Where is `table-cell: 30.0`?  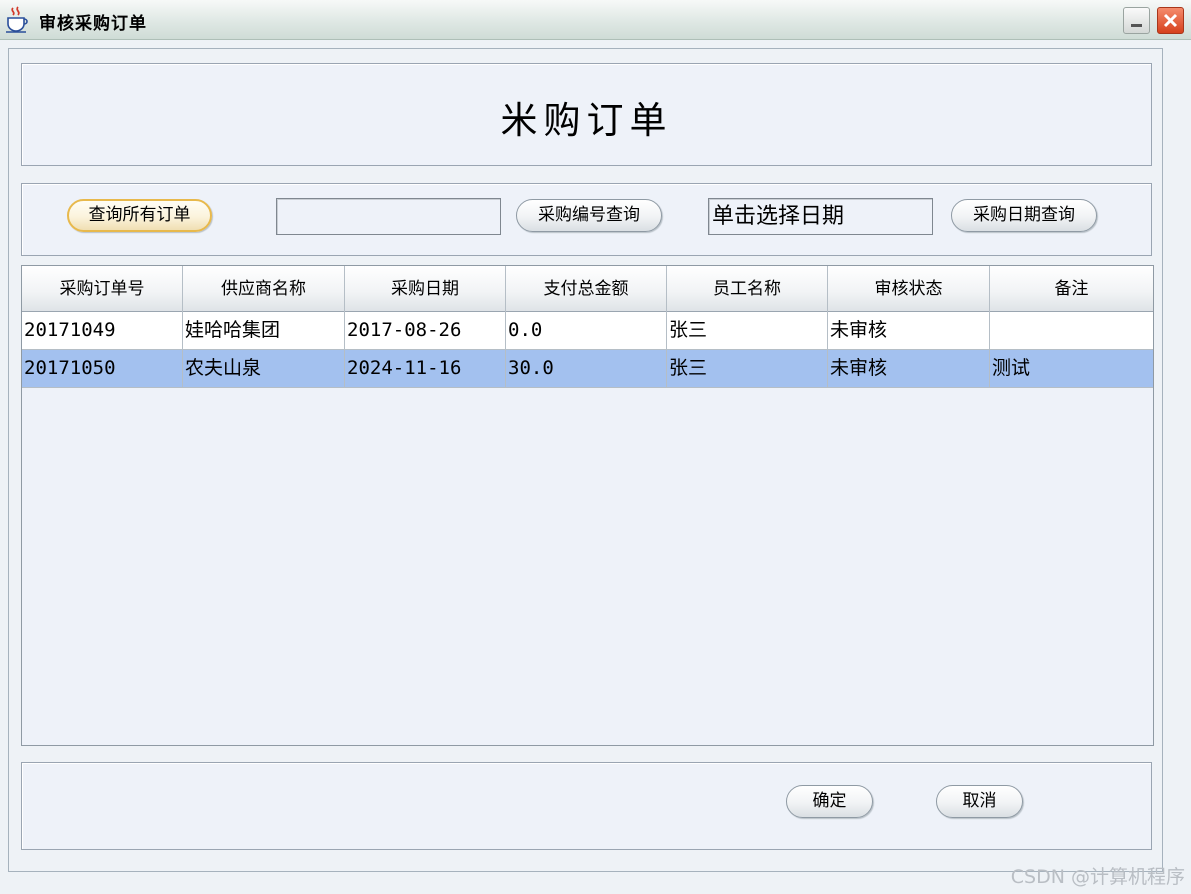
table-cell: 30.0 is located at coordinates (586, 369).